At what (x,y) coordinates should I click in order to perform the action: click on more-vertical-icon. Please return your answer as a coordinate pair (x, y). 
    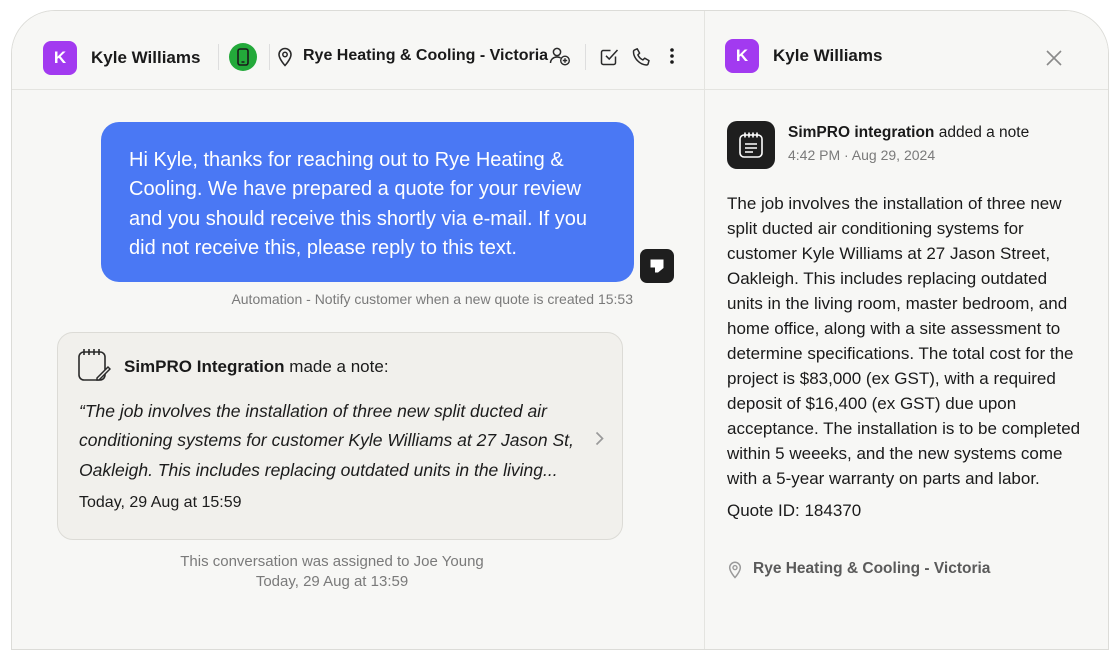
    Looking at the image, I should click on (672, 56).